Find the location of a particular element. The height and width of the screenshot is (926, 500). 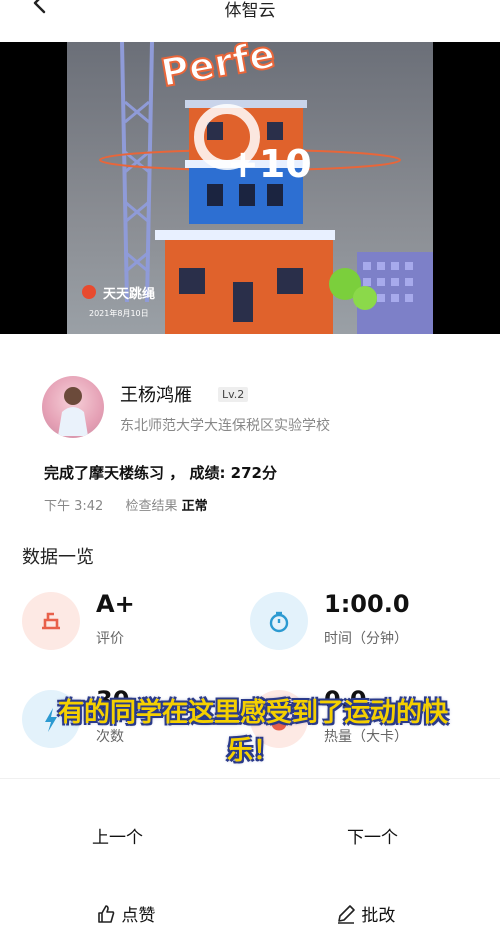

thumbs-up-icon is located at coordinates (106, 914).